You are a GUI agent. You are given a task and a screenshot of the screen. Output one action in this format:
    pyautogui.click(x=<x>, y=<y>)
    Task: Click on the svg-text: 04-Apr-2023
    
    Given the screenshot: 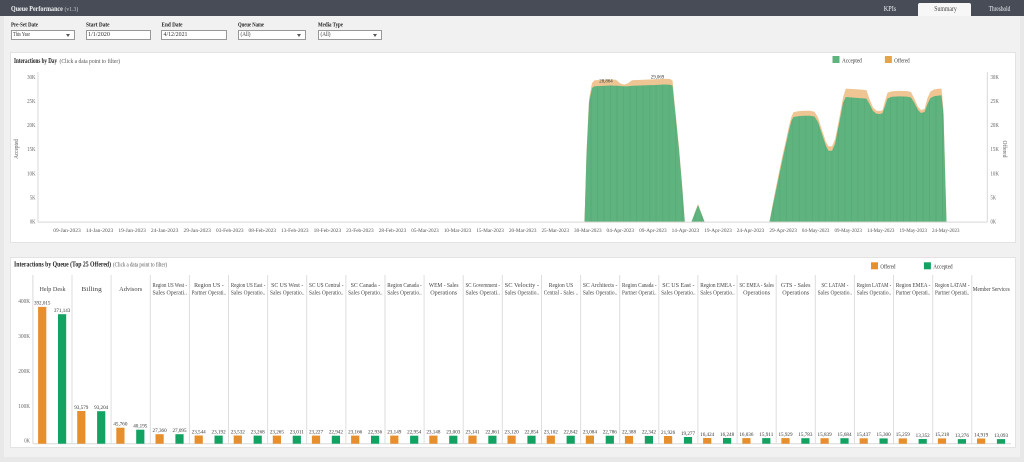 What is the action you would take?
    pyautogui.click(x=621, y=231)
    